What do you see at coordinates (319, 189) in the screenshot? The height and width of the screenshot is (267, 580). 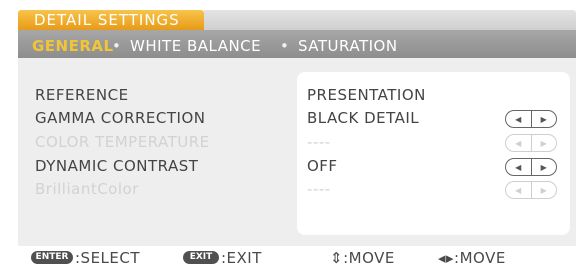 I see `row-value-brilliantcolor: ----` at bounding box center [319, 189].